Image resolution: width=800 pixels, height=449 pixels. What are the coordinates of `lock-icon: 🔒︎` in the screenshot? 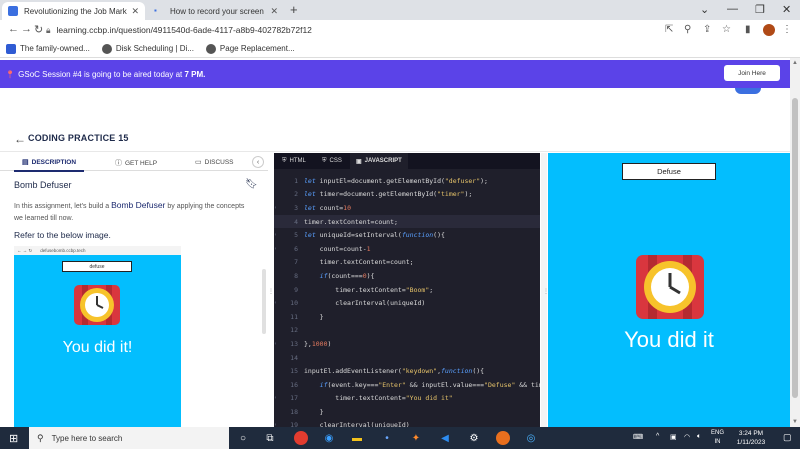 It's located at (48, 29).